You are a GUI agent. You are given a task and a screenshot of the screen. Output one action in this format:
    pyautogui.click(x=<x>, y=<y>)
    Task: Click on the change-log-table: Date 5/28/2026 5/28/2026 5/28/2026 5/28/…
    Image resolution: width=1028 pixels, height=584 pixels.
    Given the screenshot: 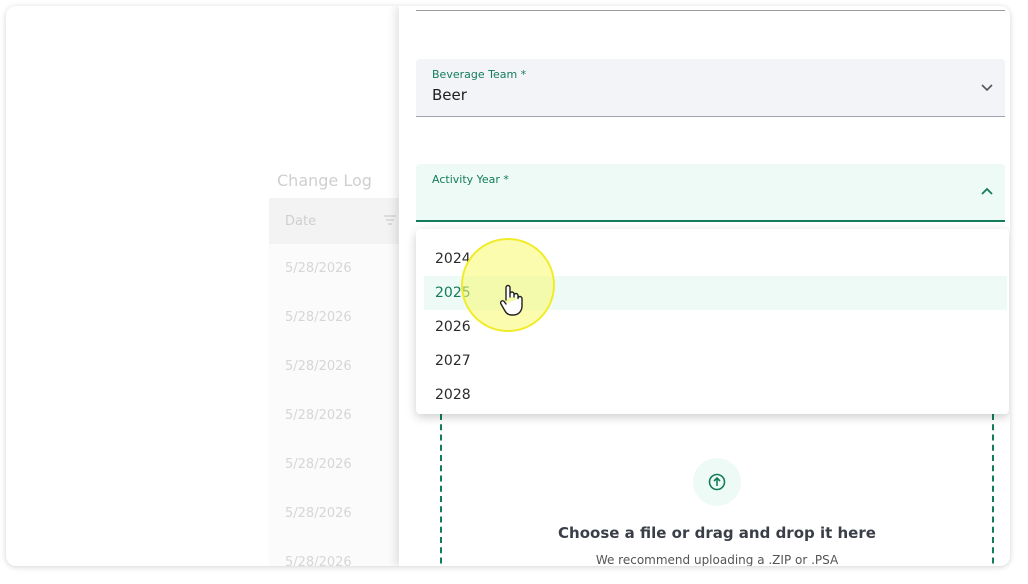 What is the action you would take?
    pyautogui.click(x=339, y=382)
    